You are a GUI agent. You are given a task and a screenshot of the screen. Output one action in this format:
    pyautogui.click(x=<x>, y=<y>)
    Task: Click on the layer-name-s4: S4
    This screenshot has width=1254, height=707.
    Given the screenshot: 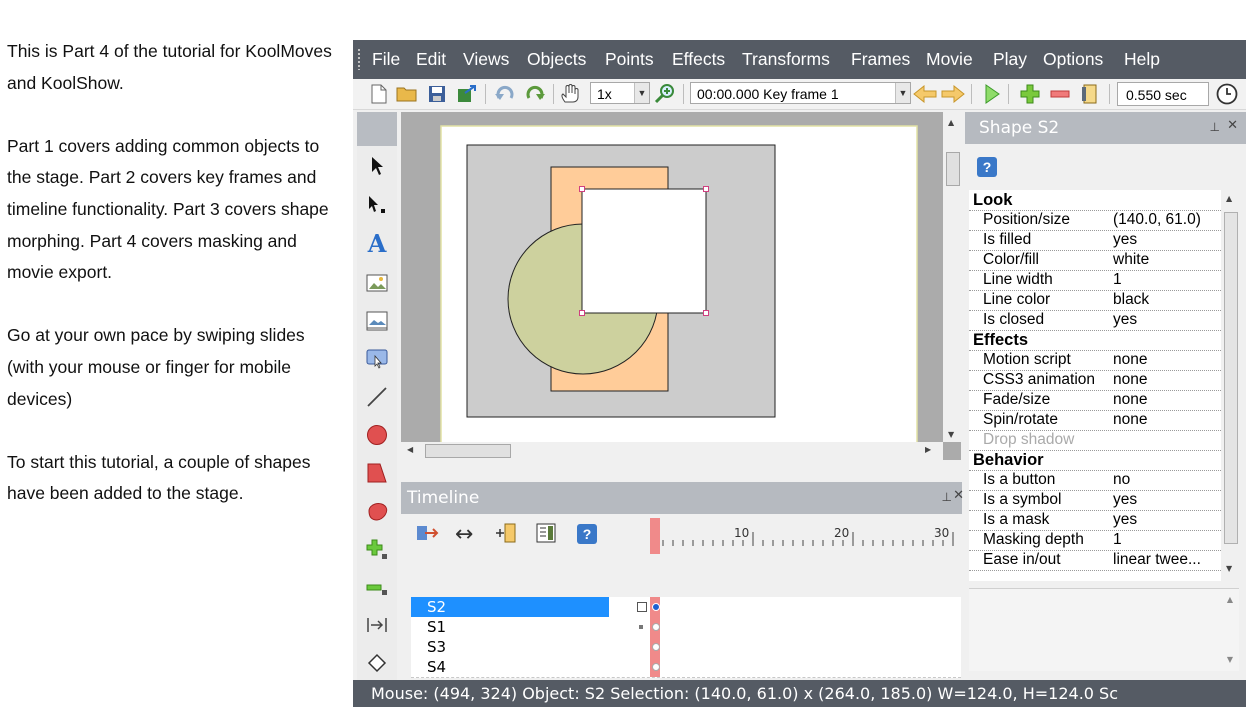 What is the action you would take?
    pyautogui.click(x=510, y=667)
    